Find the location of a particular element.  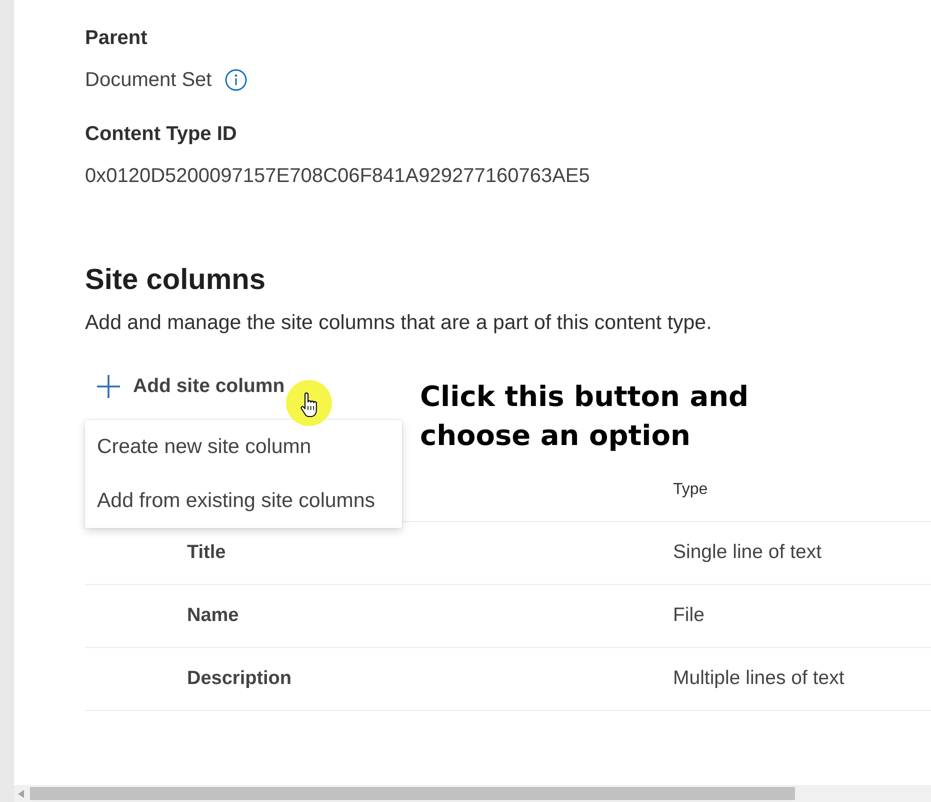

plus-icon is located at coordinates (108, 386).